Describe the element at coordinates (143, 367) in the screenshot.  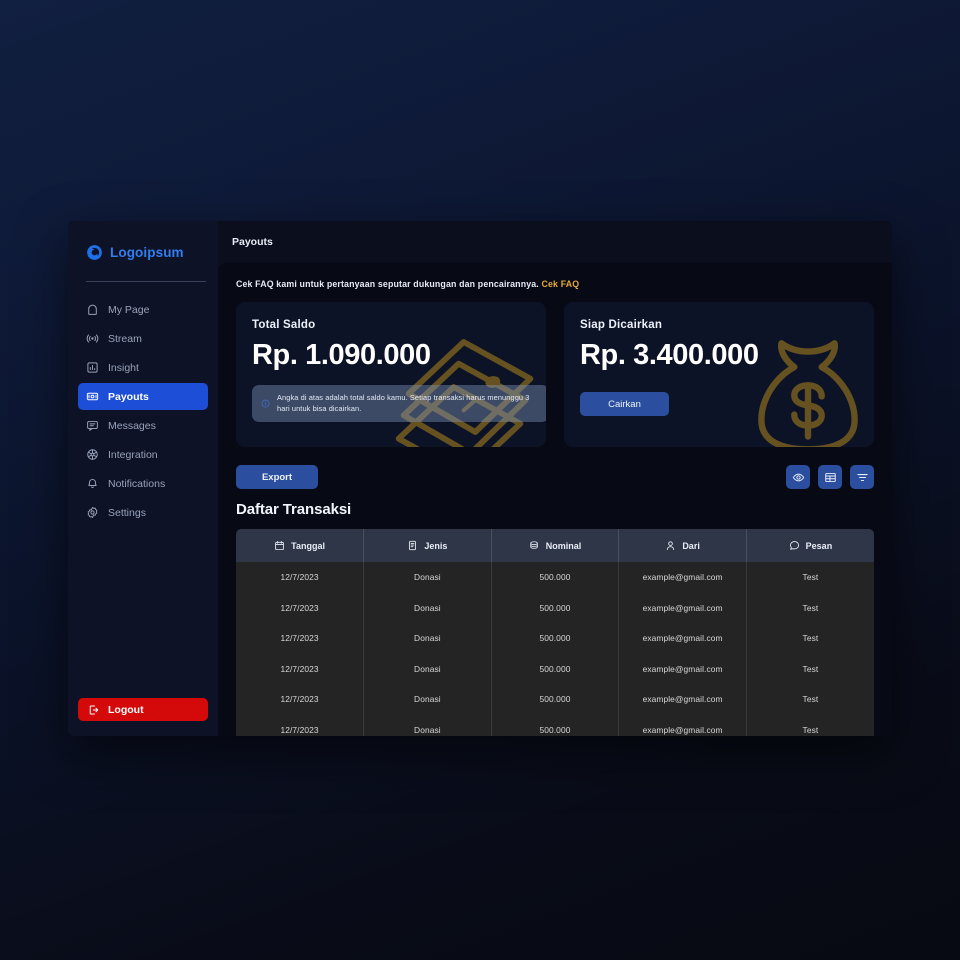
I see `sidebar-item-insight: Insight` at that location.